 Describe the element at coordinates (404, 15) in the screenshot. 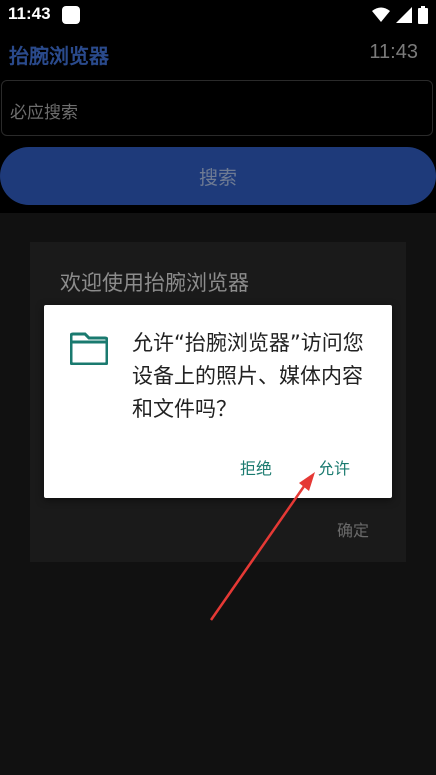

I see `signal-icon` at that location.